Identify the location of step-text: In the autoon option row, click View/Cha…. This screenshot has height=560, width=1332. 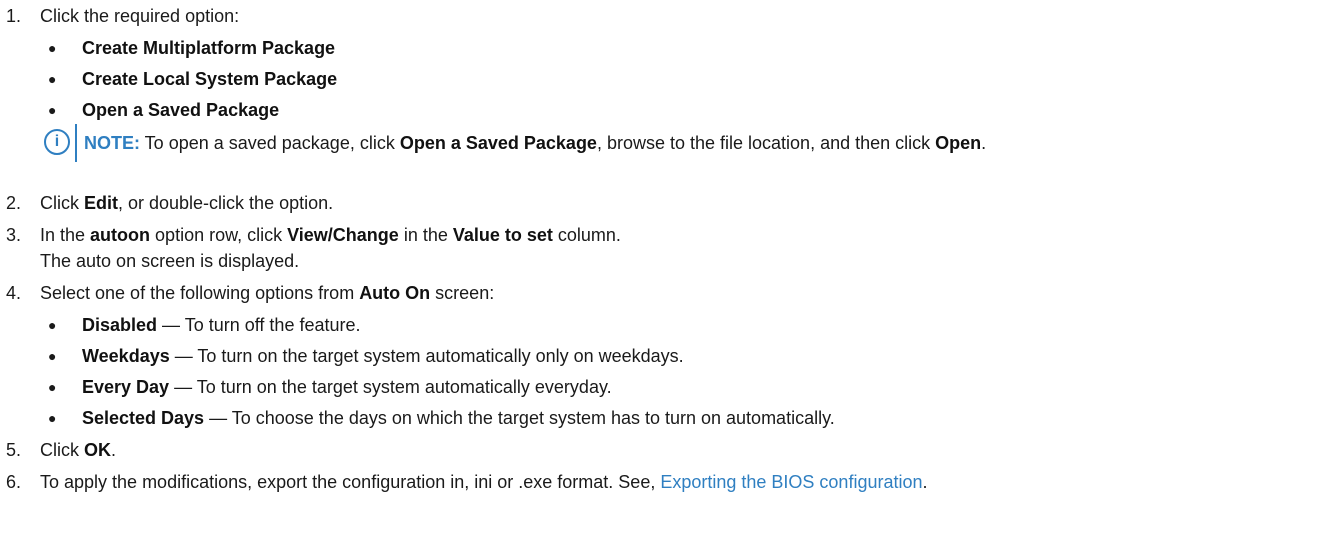
(330, 235).